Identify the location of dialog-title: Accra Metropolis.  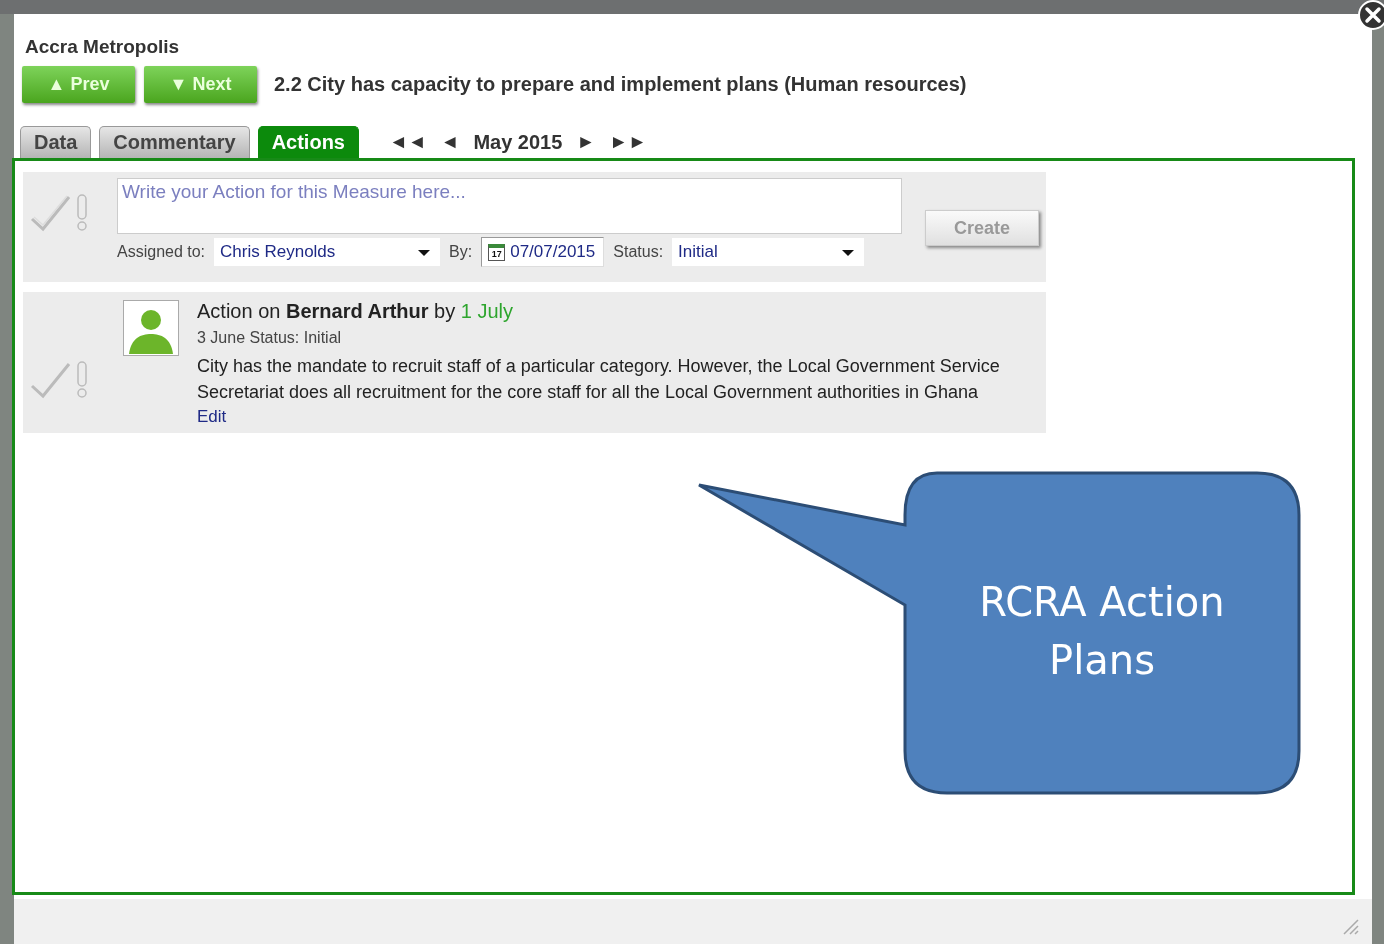
(103, 47).